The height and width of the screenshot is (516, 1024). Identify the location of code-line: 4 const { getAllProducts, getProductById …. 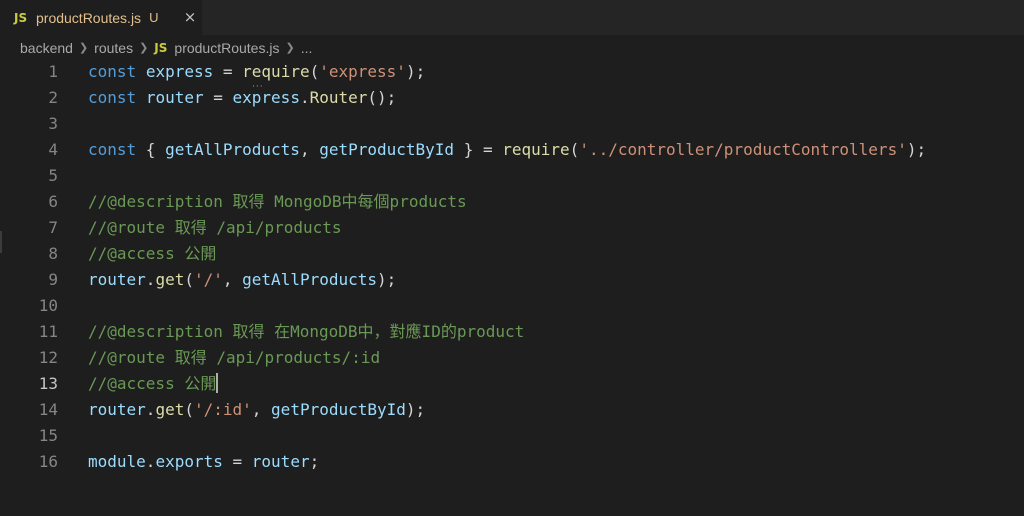
(512, 150).